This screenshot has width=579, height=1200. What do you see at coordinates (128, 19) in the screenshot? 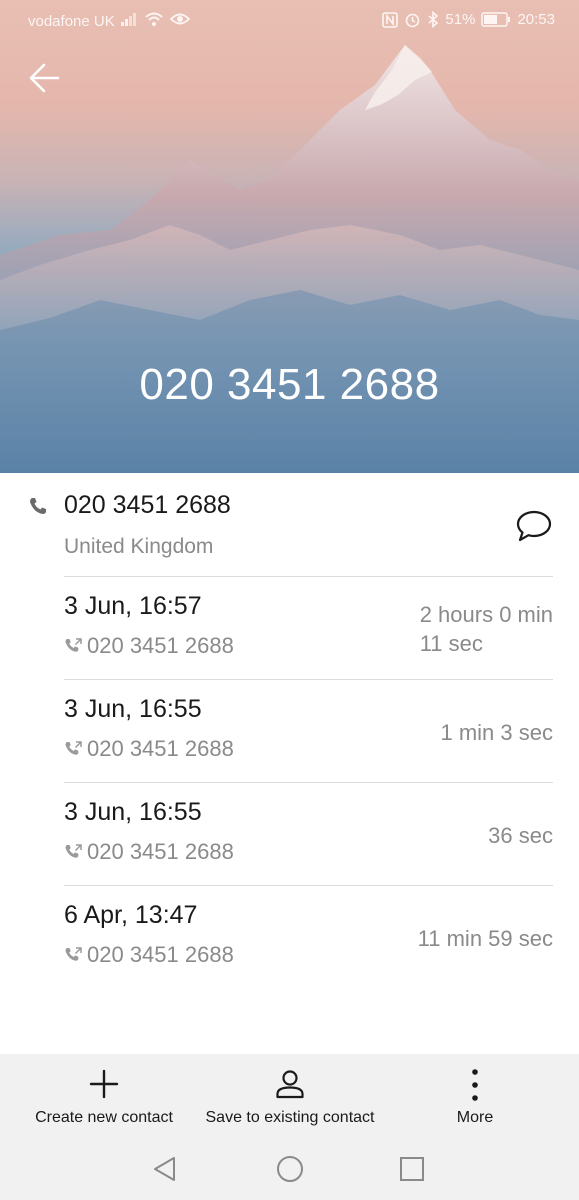
I see `signal-icon` at bounding box center [128, 19].